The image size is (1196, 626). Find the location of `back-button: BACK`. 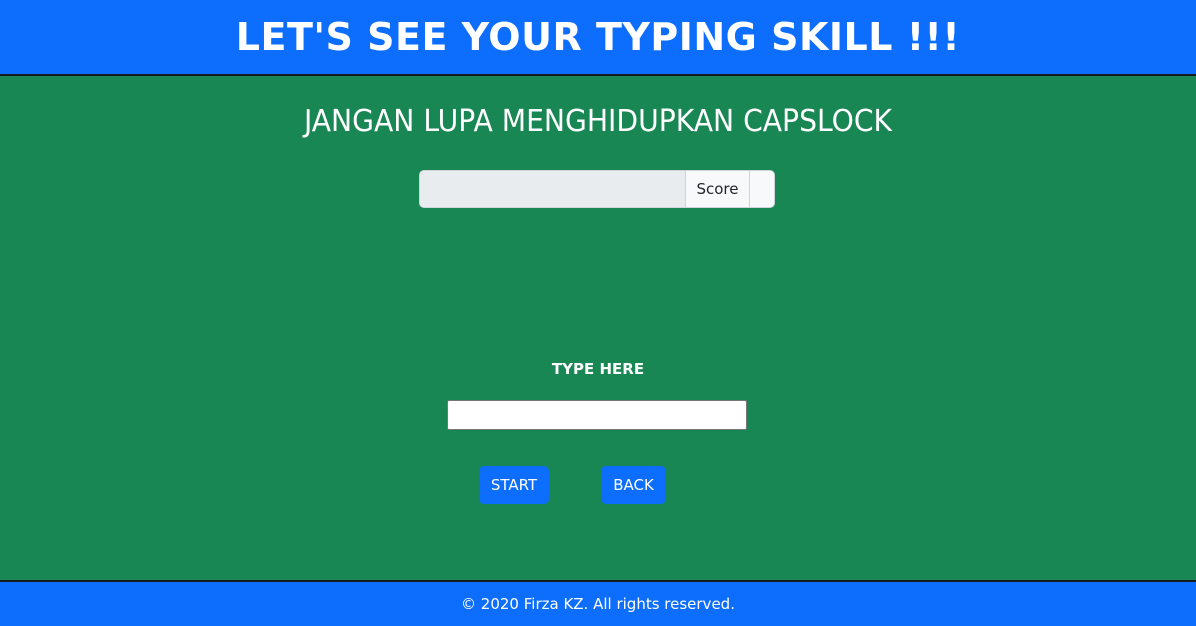

back-button: BACK is located at coordinates (633, 485).